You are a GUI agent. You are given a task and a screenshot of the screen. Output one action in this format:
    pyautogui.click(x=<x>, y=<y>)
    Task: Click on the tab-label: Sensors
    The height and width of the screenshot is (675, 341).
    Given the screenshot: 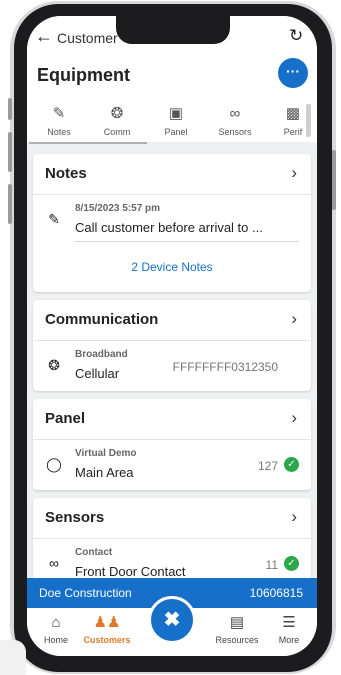 What is the action you would take?
    pyautogui.click(x=235, y=132)
    